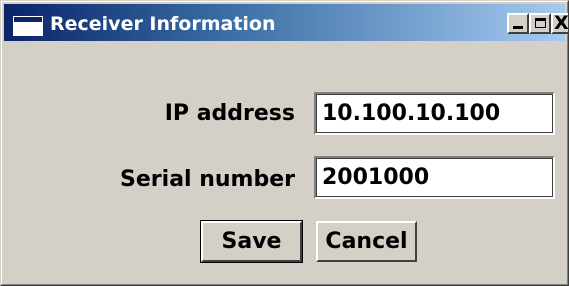  Describe the element at coordinates (434, 177) in the screenshot. I see `serial-number-input` at that location.